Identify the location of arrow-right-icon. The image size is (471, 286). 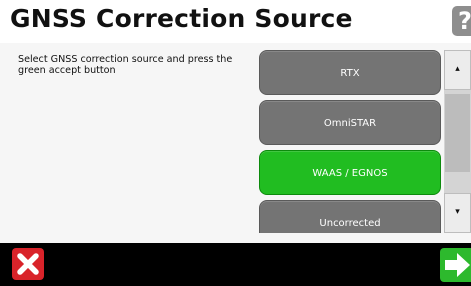
(457, 265).